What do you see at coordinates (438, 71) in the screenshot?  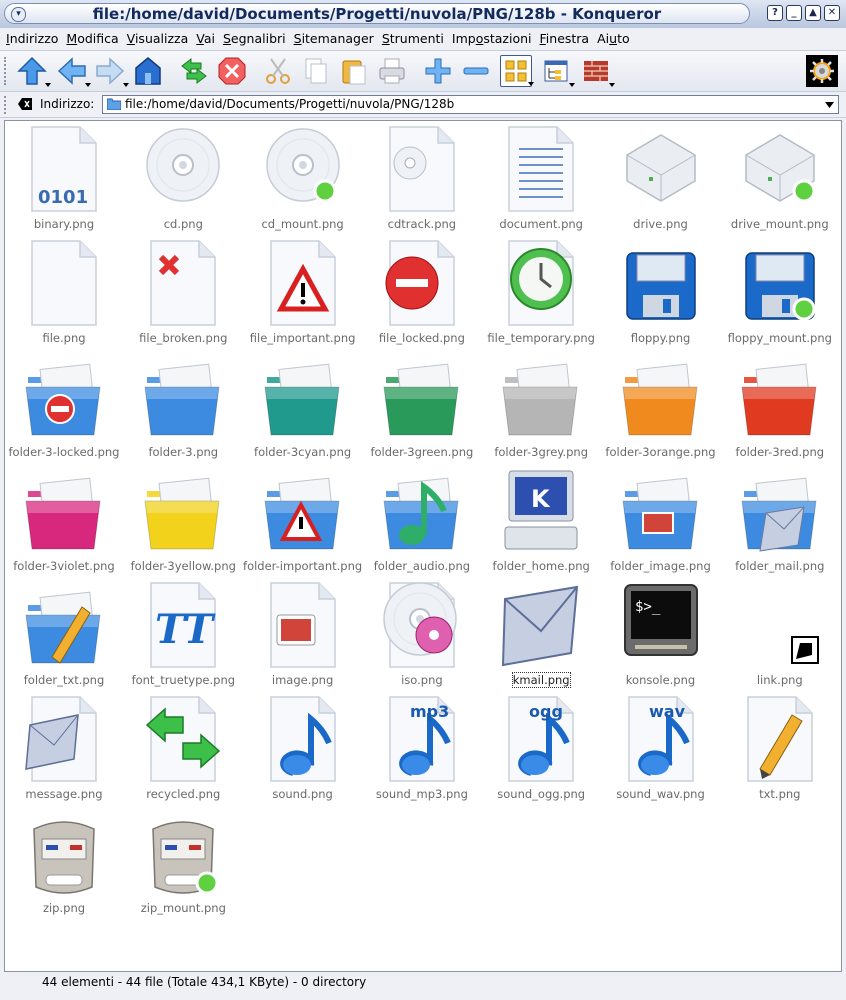 I see `zoom-in-button` at bounding box center [438, 71].